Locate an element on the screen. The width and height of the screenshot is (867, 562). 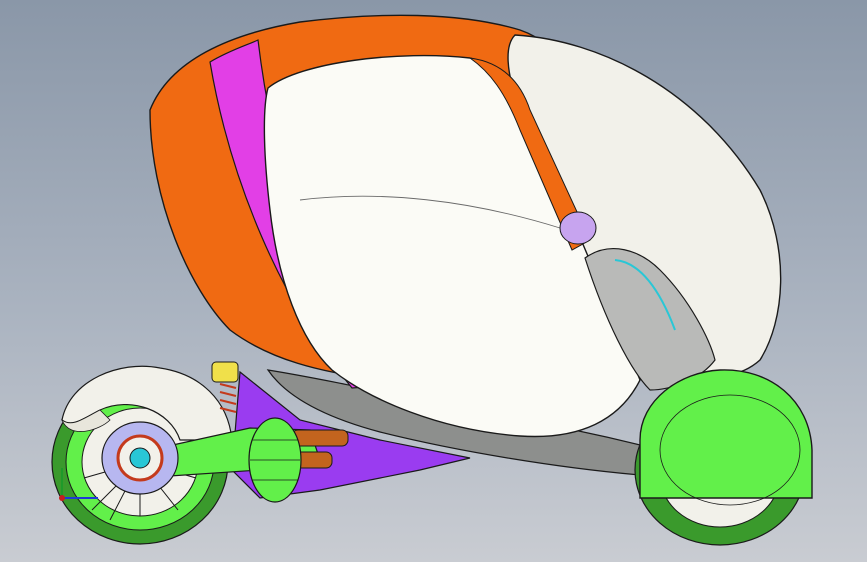
pivot-drum is located at coordinates (275, 460).